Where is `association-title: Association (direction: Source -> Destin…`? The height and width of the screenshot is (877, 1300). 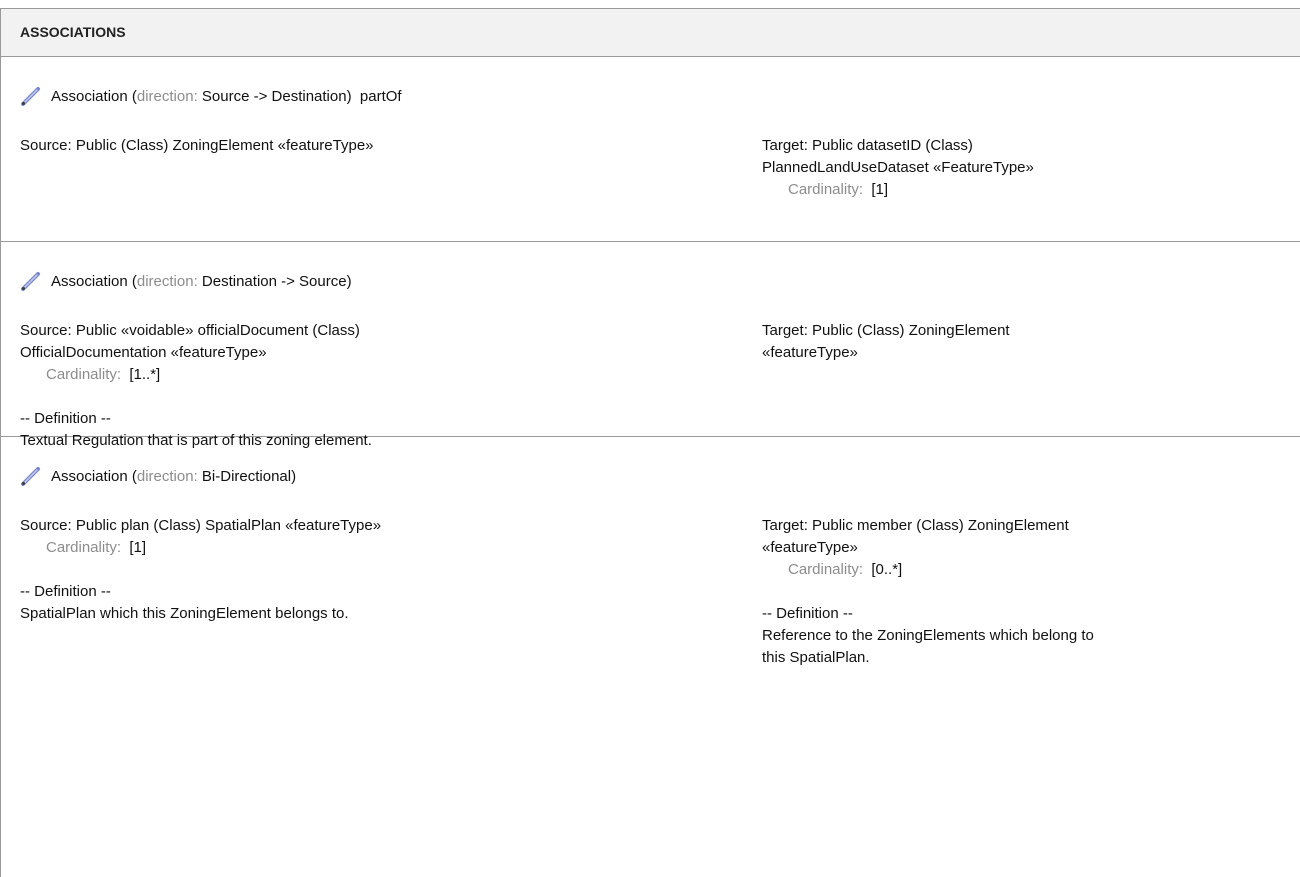
association-title: Association (direction: Source -> Destin… is located at coordinates (211, 96).